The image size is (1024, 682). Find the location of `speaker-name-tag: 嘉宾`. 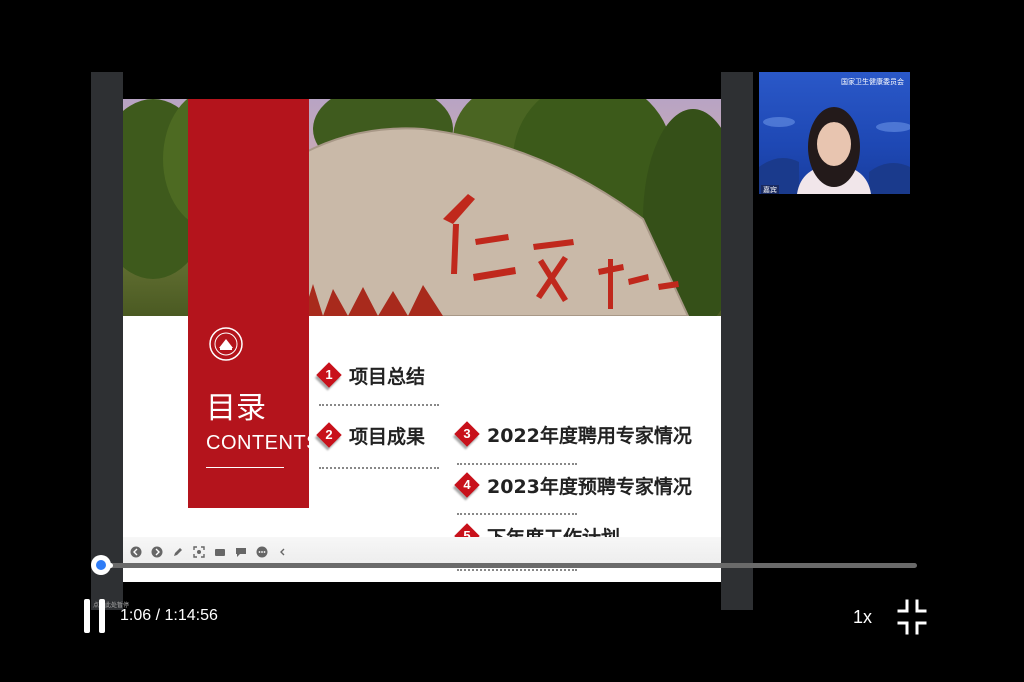

speaker-name-tag: 嘉宾 is located at coordinates (770, 189).